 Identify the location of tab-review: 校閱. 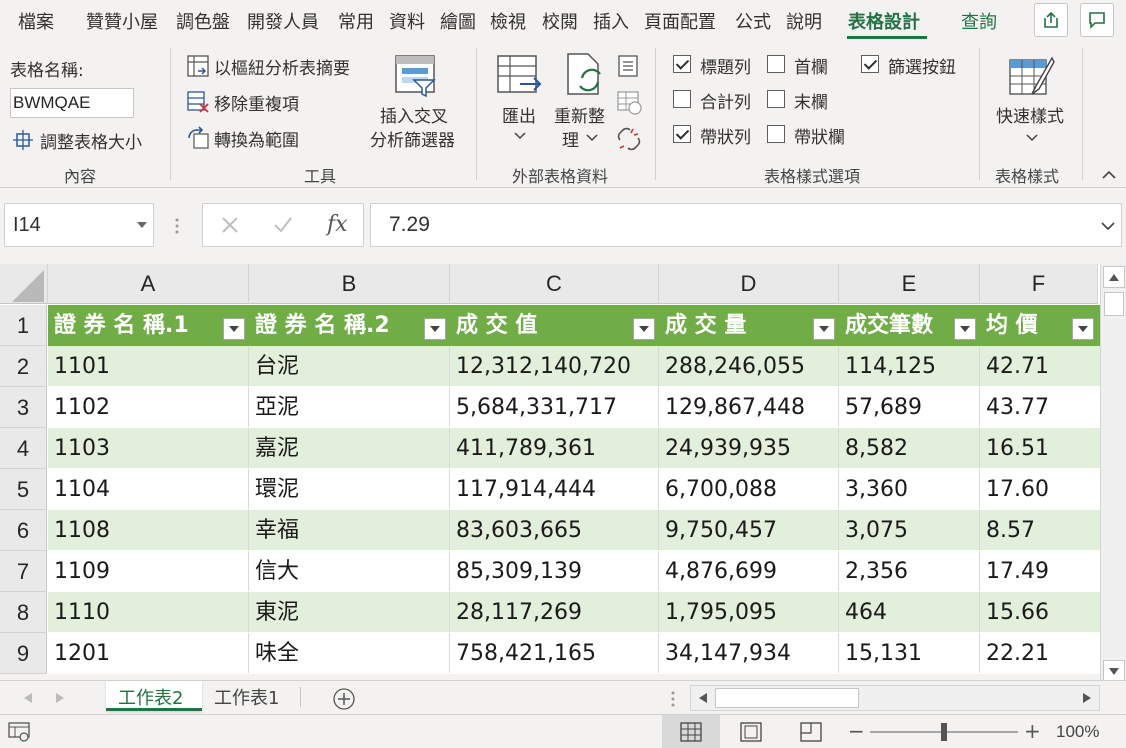
(560, 21).